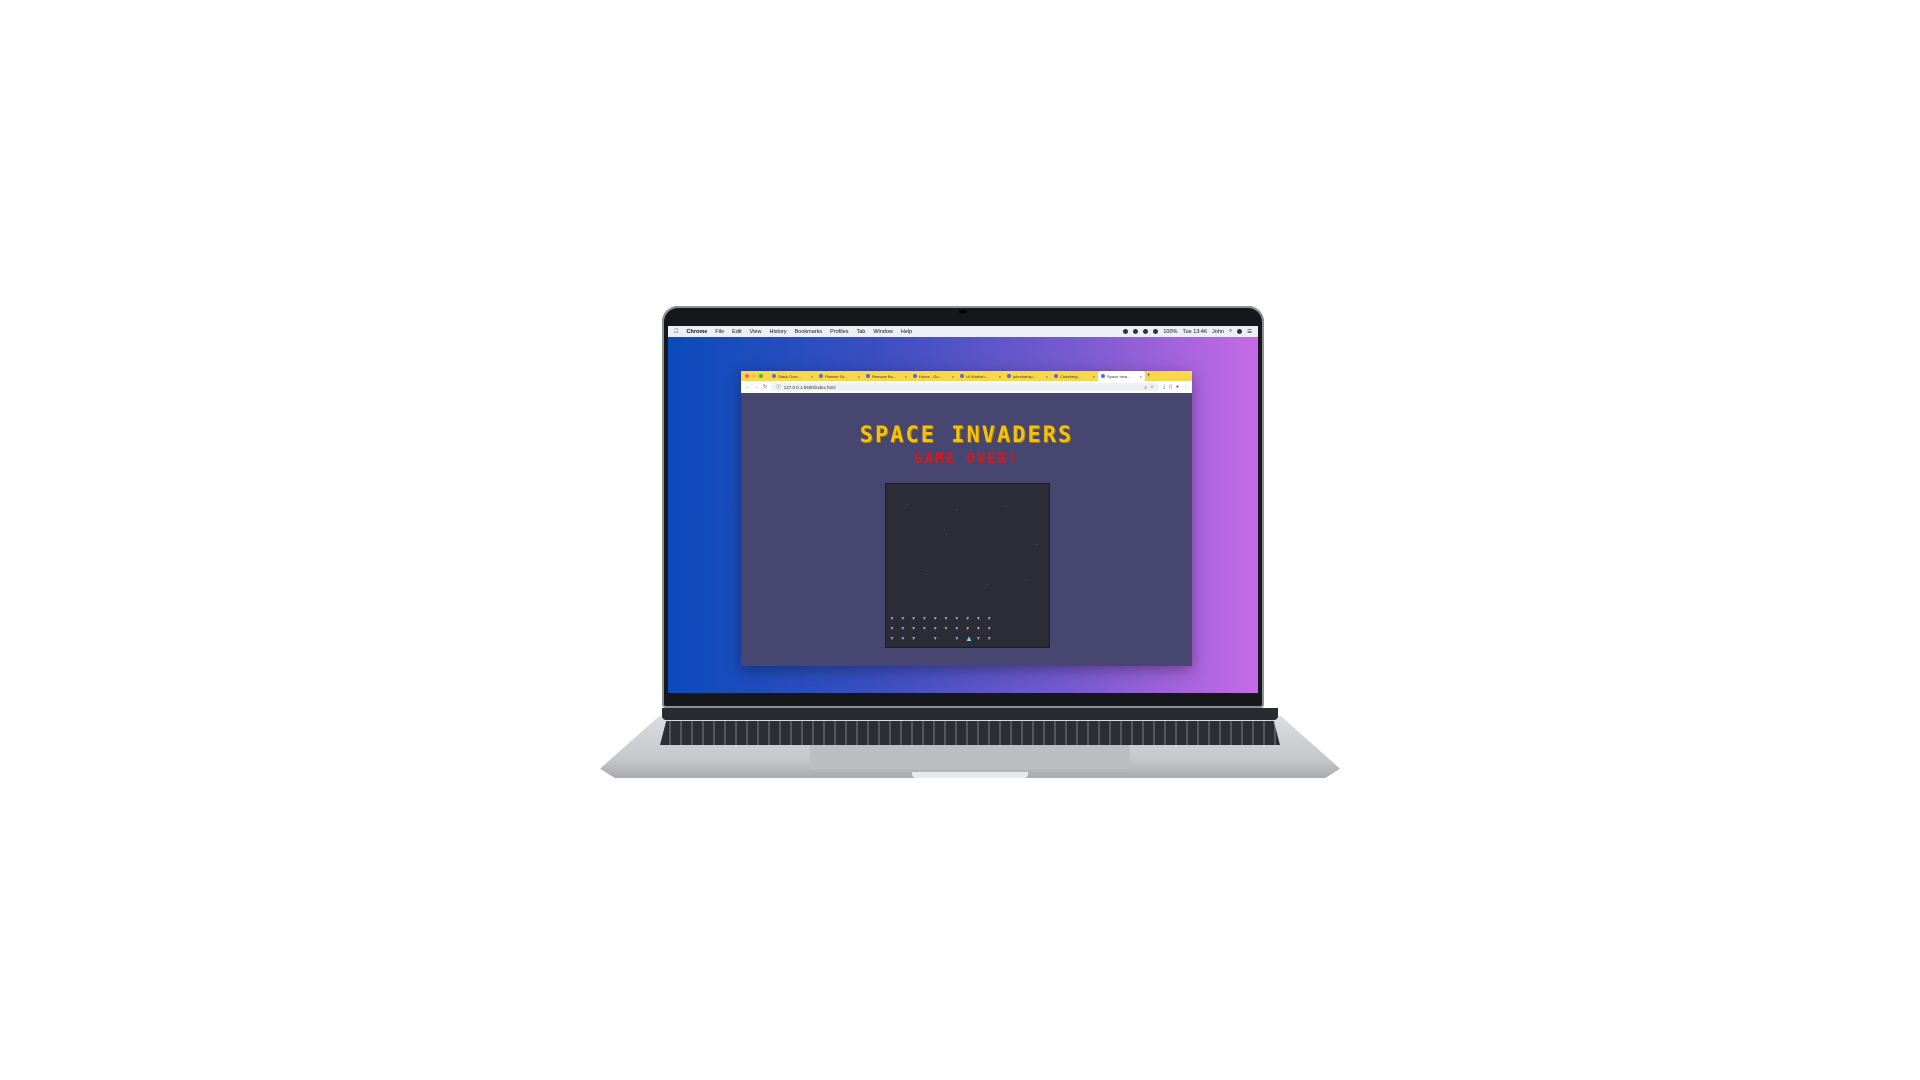  Describe the element at coordinates (697, 332) in the screenshot. I see `app-name-menu: Chrome` at that location.